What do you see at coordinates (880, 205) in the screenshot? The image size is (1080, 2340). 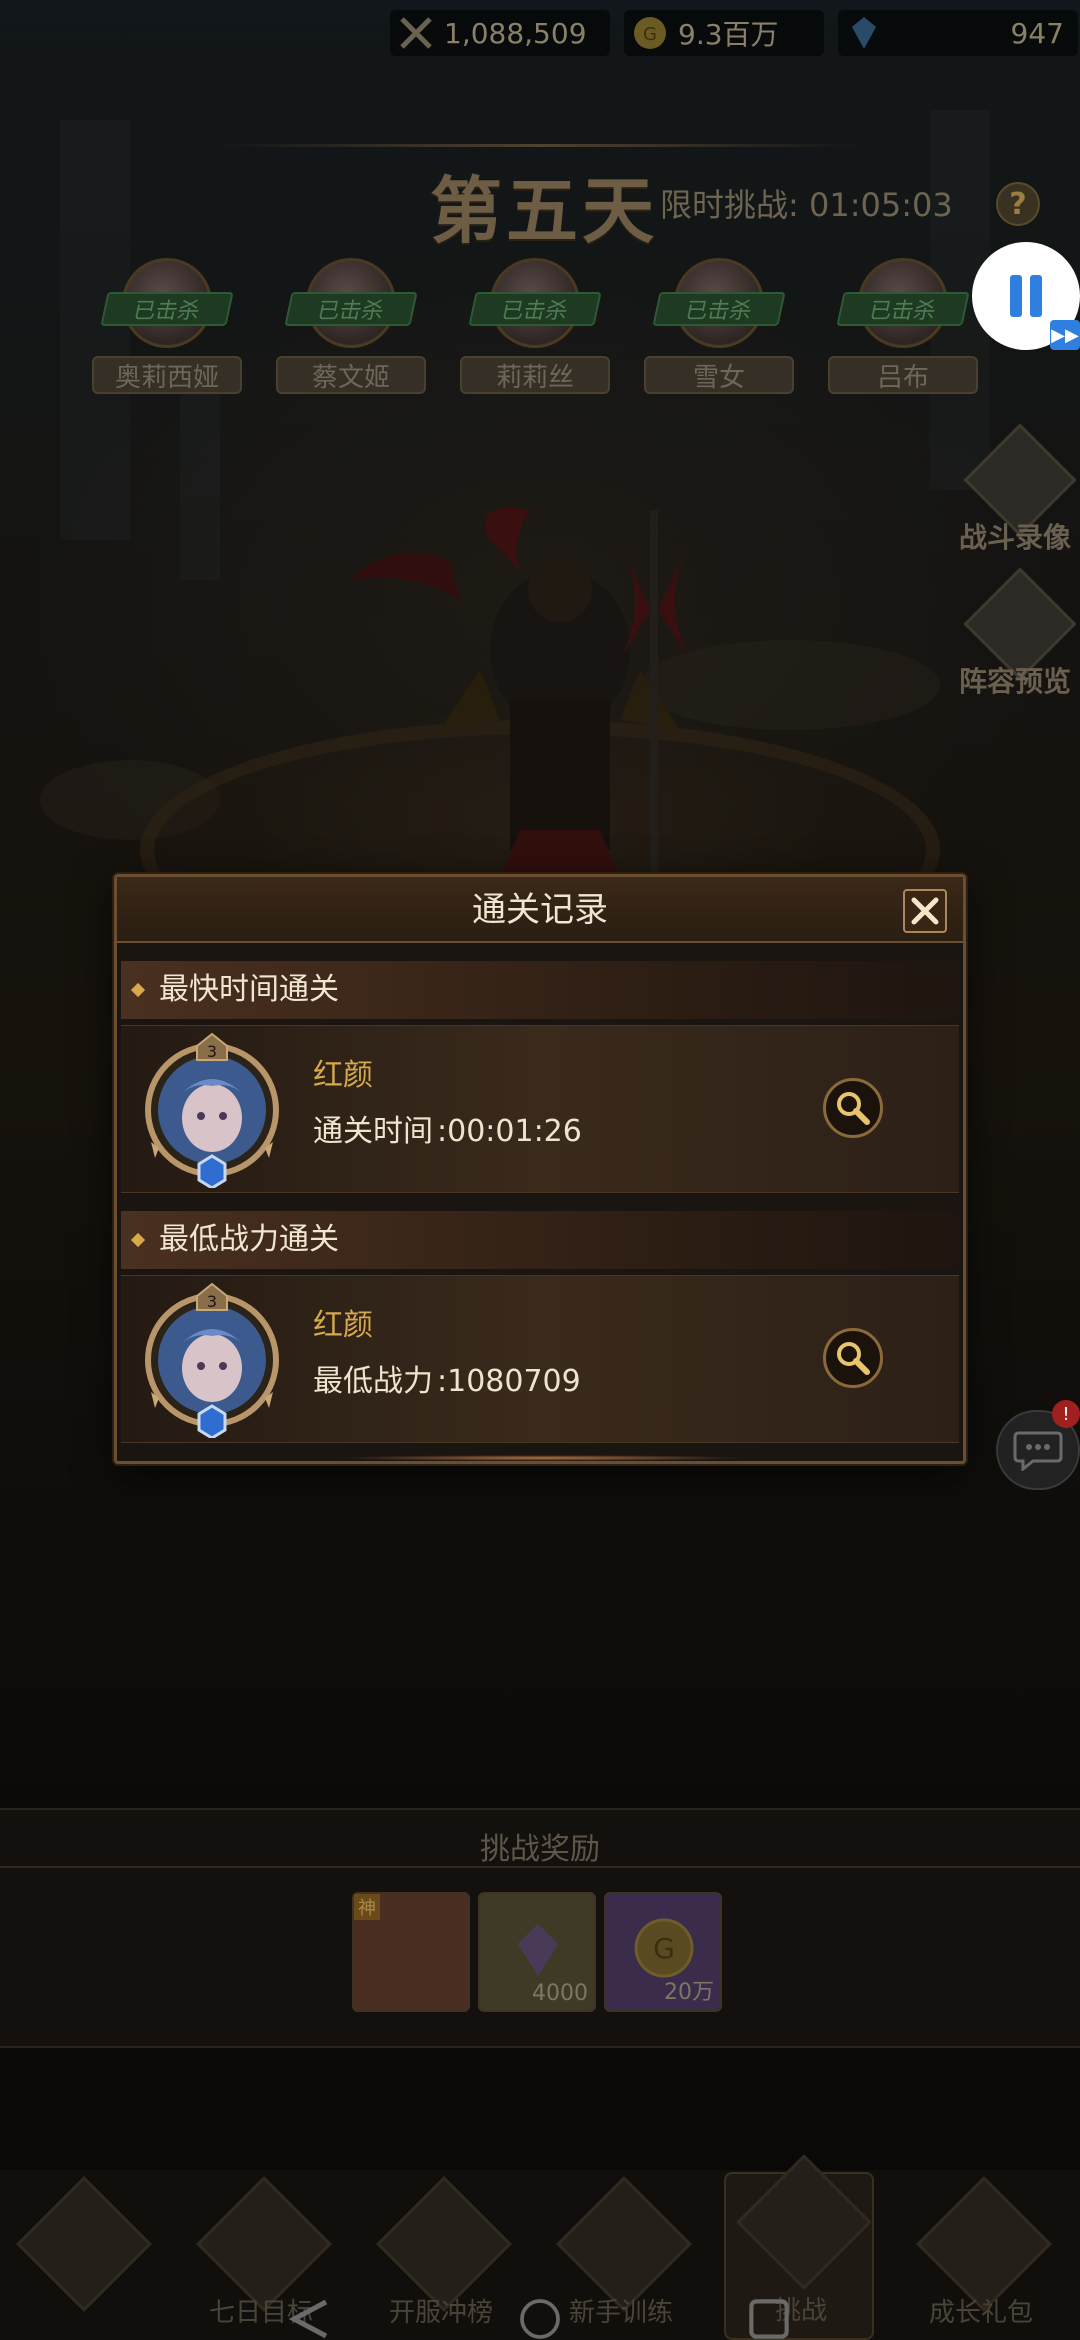 I see `timer-value: 01:05:03` at bounding box center [880, 205].